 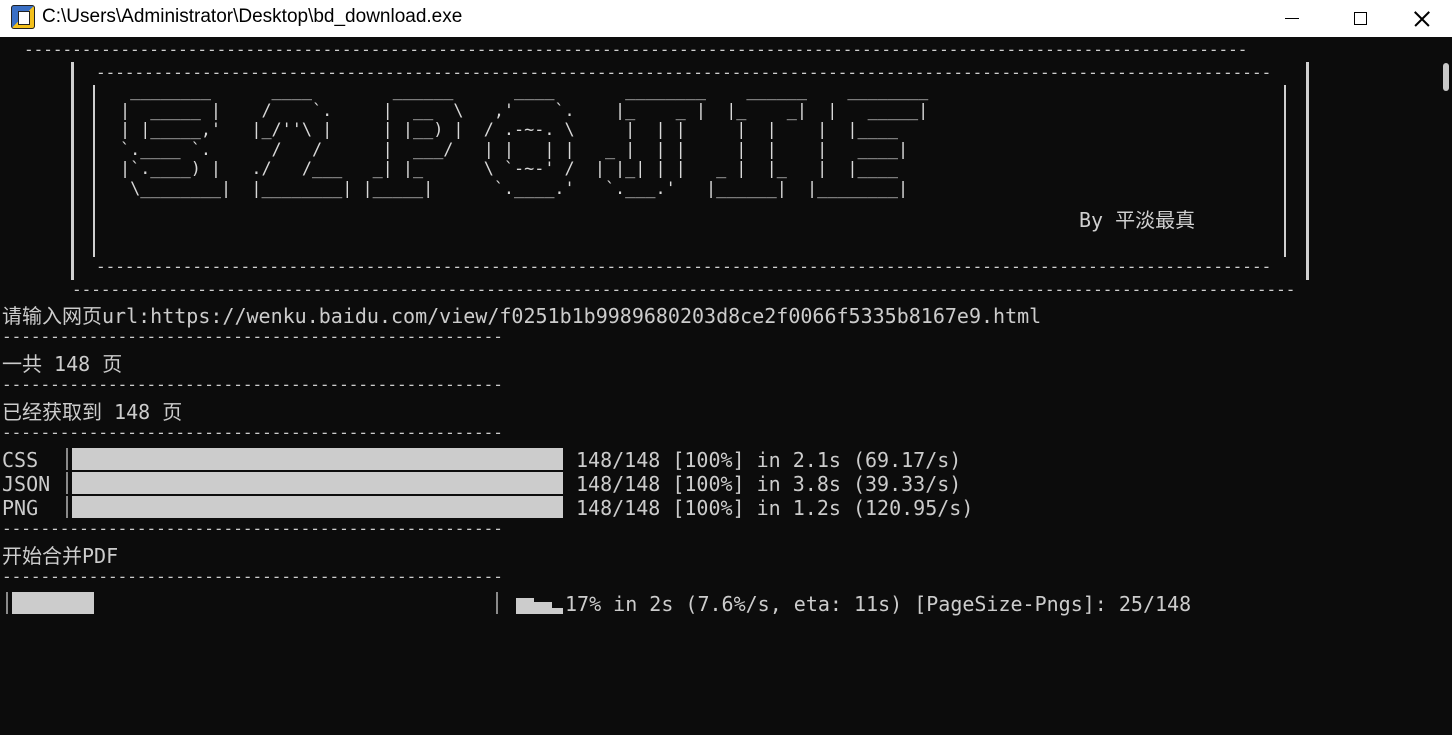 What do you see at coordinates (23, 17) in the screenshot?
I see `python-app-icon` at bounding box center [23, 17].